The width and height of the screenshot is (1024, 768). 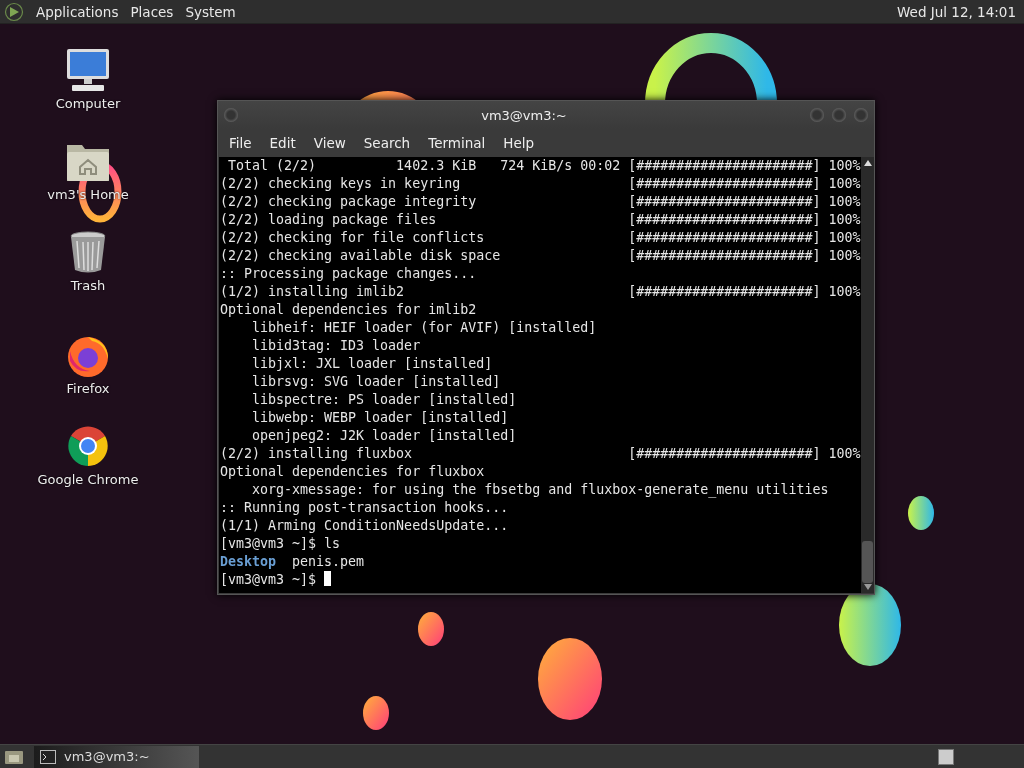 What do you see at coordinates (946, 756) in the screenshot?
I see `workspace-switcher` at bounding box center [946, 756].